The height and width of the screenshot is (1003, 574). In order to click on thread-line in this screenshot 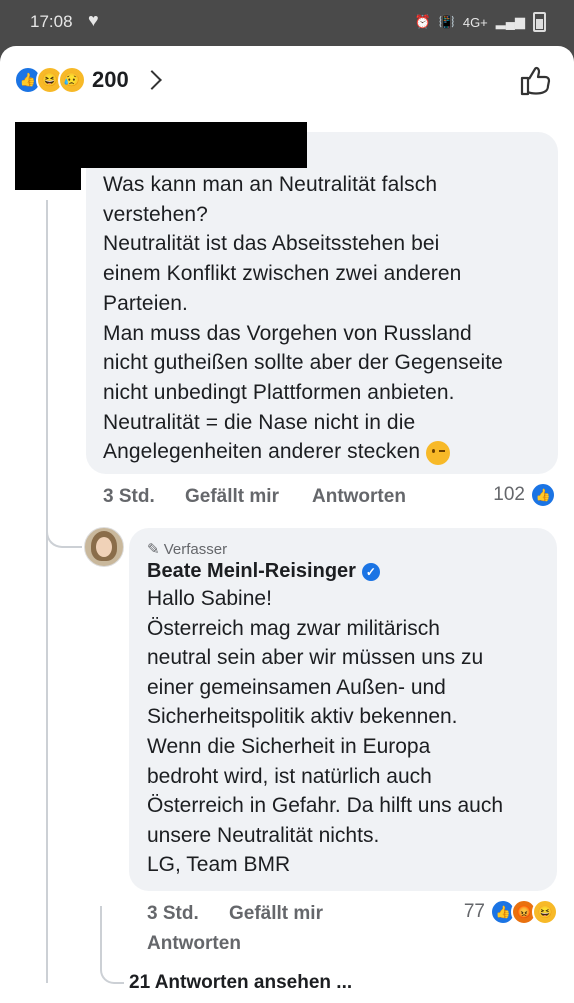, I will do `click(47, 591)`.